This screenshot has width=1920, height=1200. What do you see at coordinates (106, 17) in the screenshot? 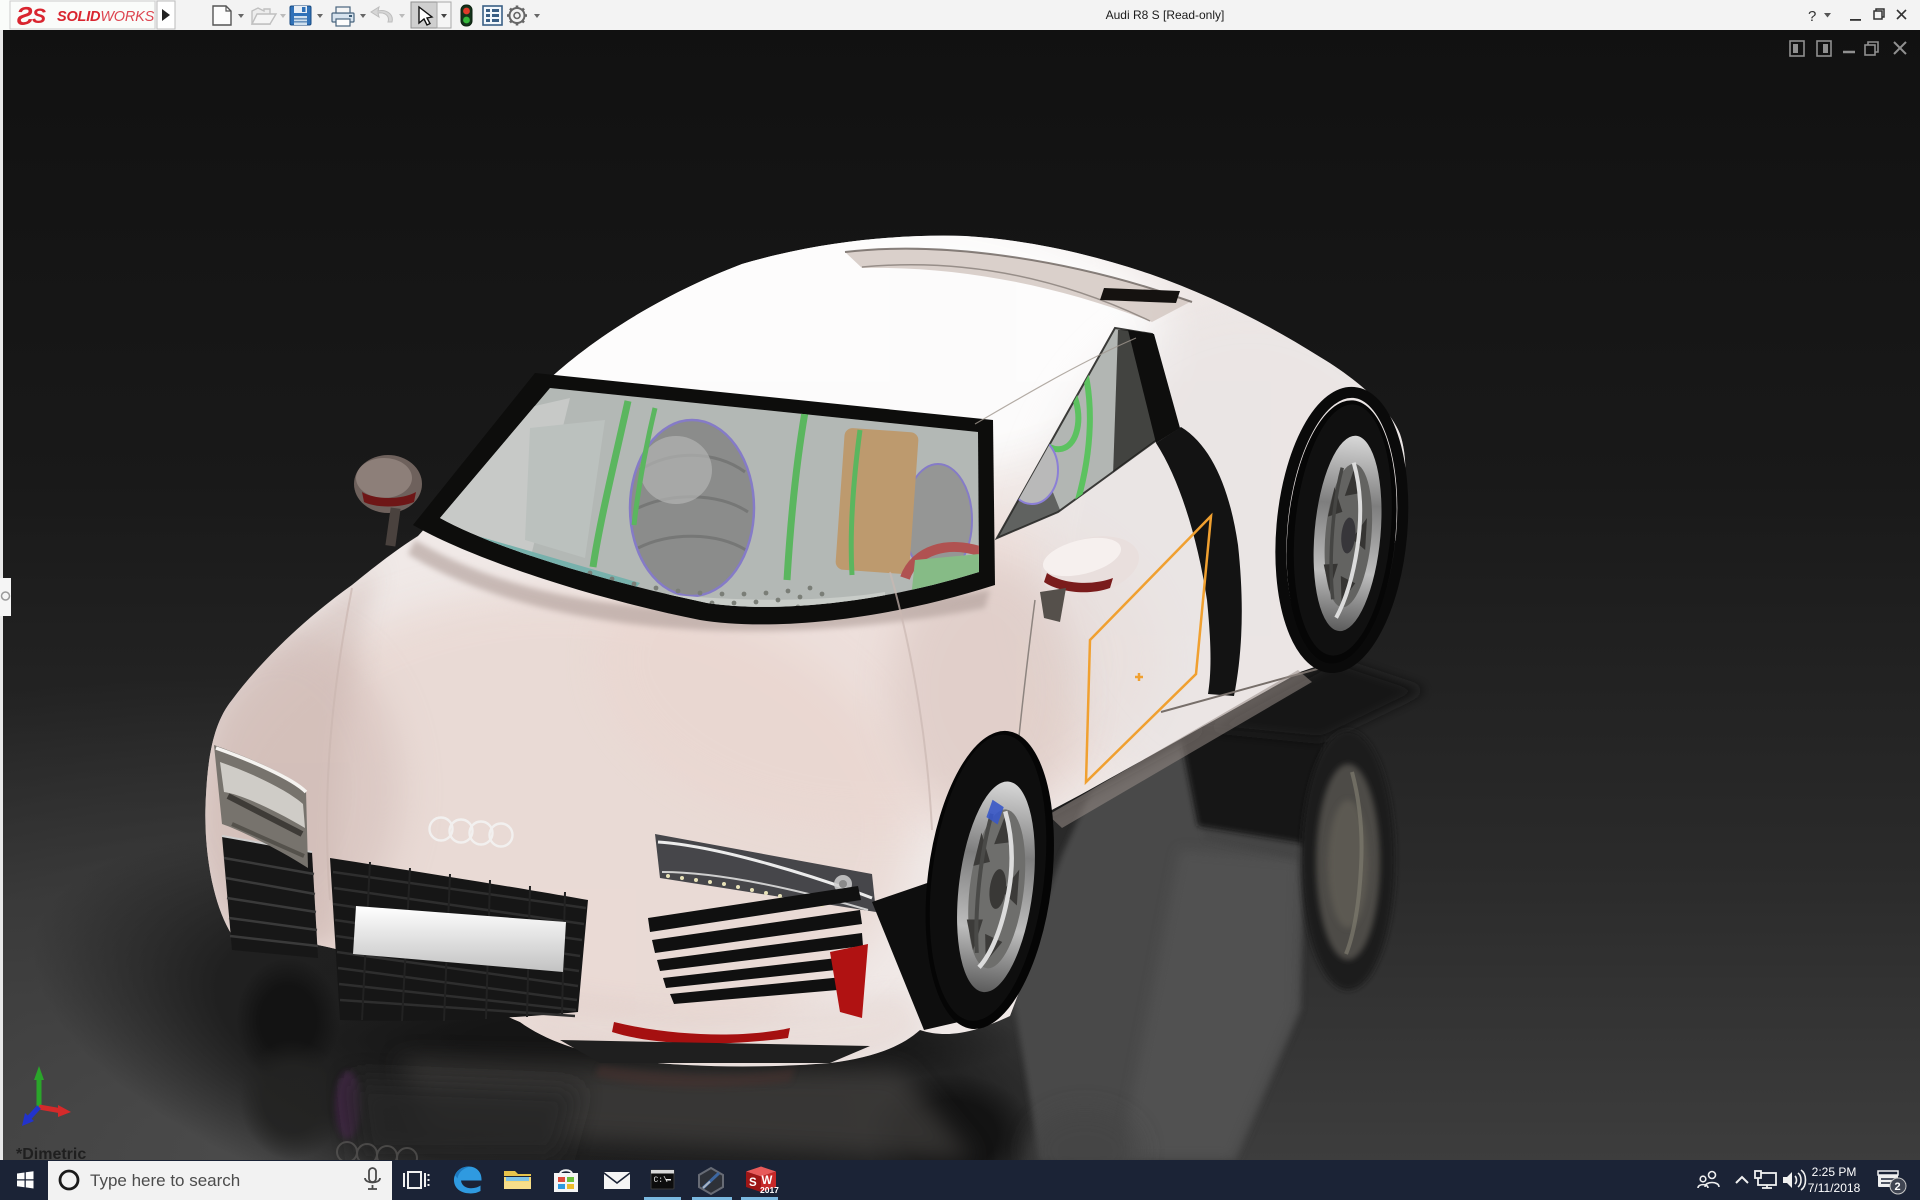
I see `svg-text: SOLIDWORKS` at bounding box center [106, 17].